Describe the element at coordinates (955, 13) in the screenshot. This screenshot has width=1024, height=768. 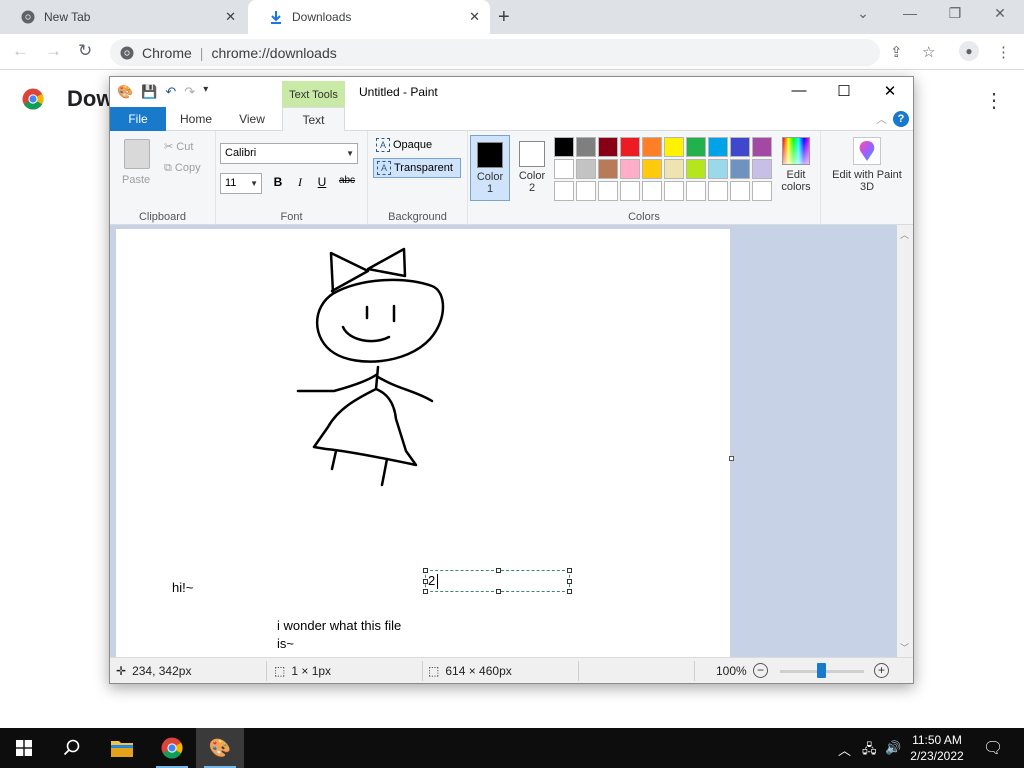
I see `restore-button: ❐` at that location.